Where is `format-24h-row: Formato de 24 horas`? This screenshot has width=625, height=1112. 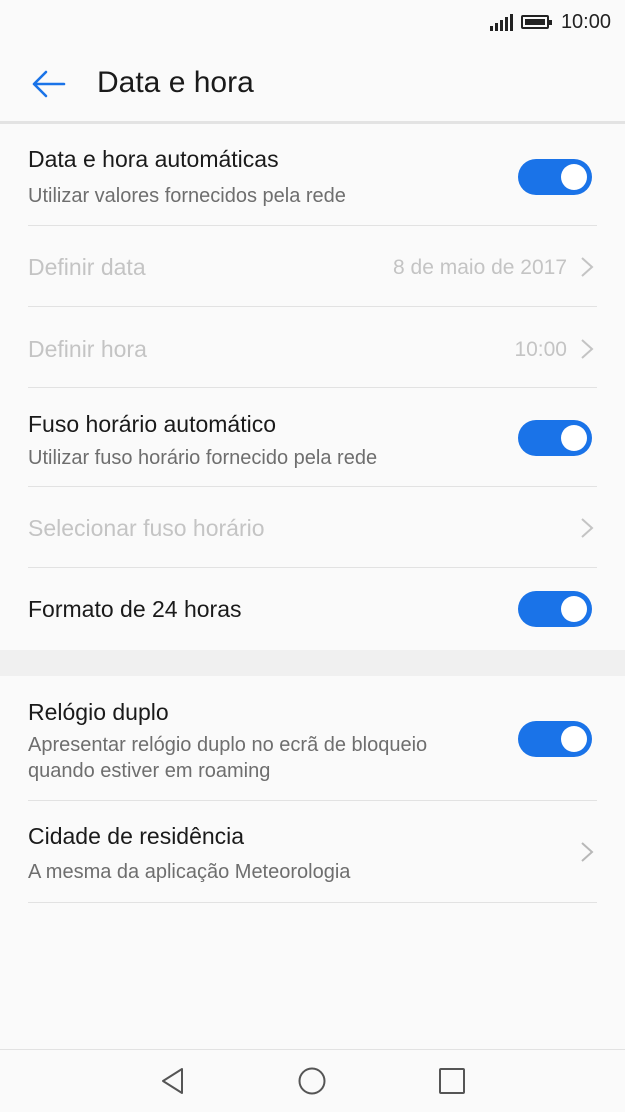 format-24h-row: Formato de 24 horas is located at coordinates (312, 609).